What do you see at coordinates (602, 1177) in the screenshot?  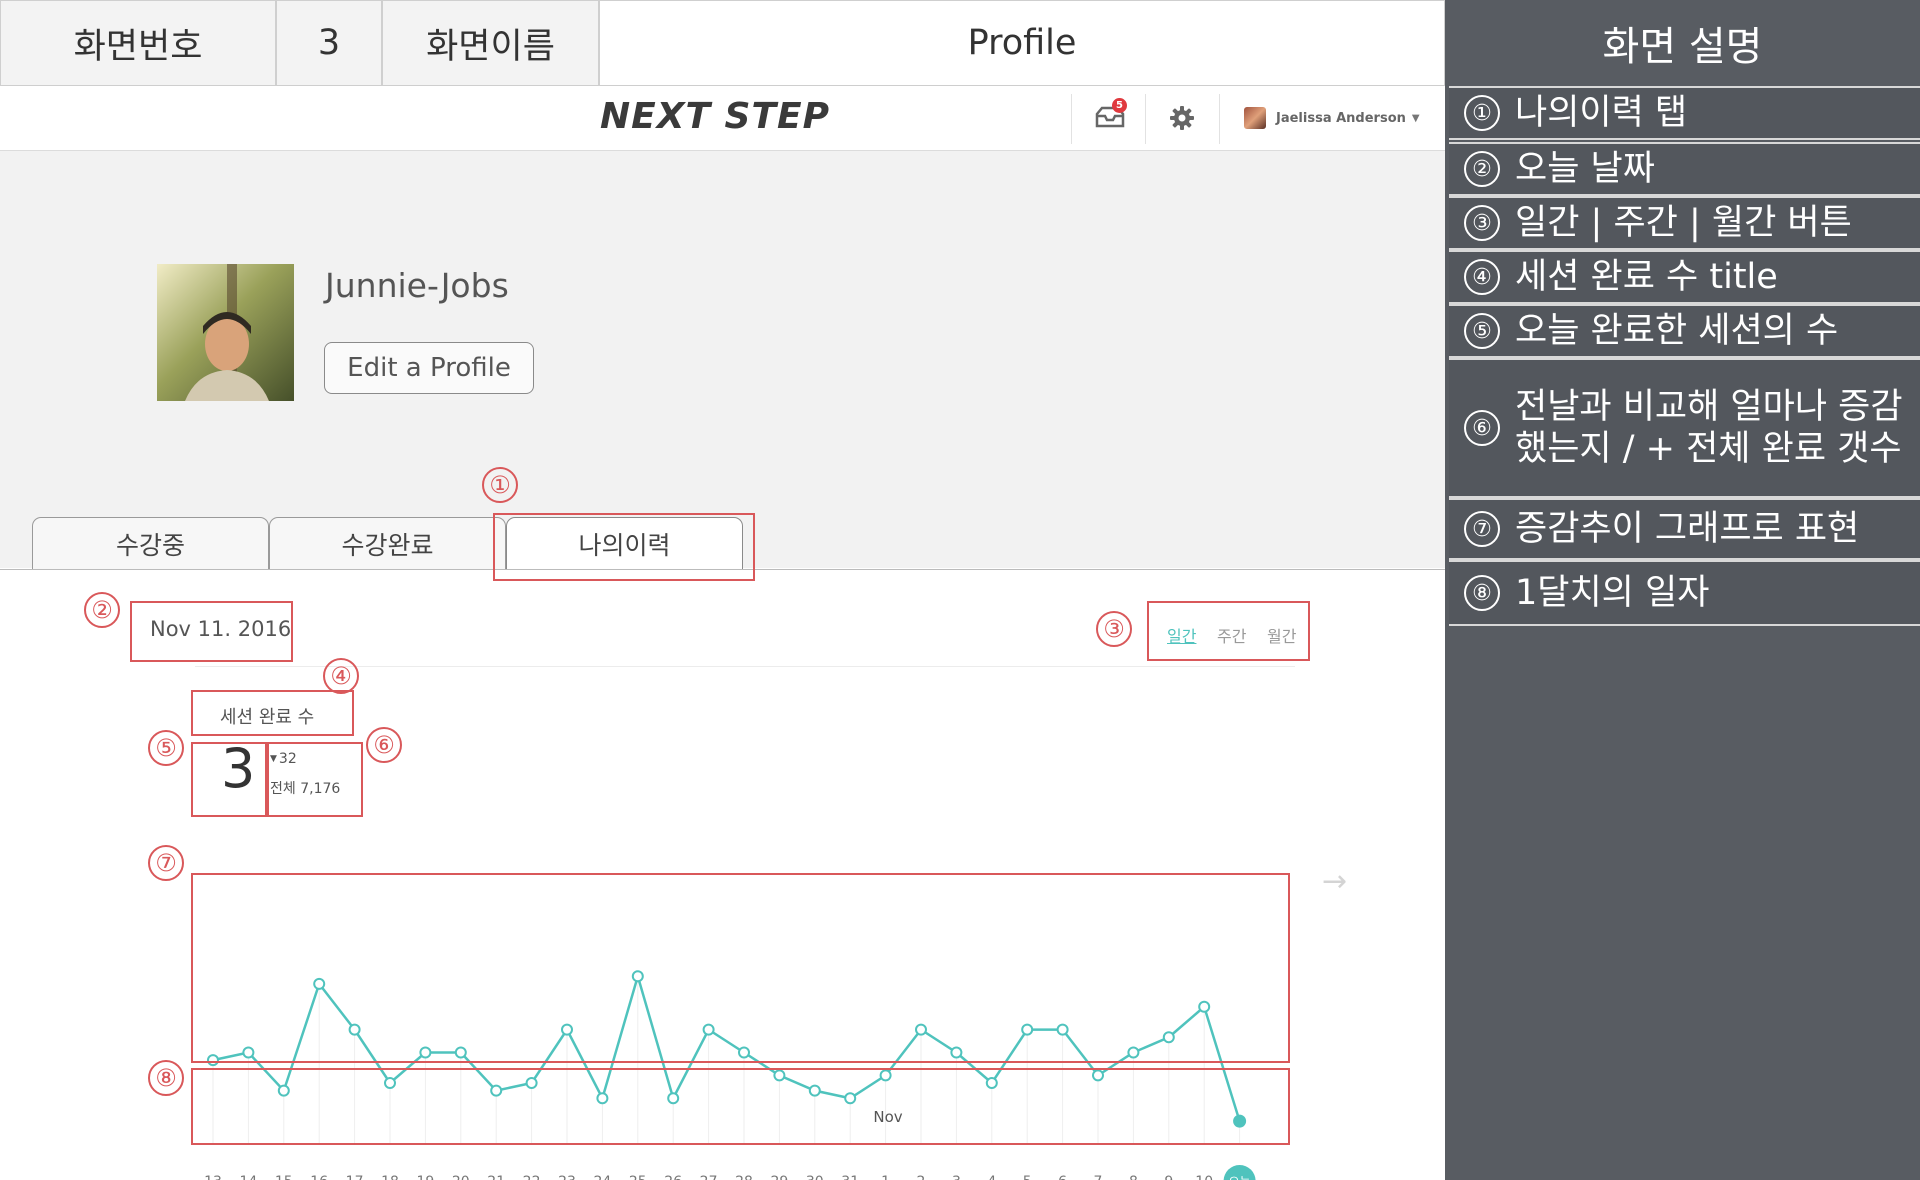 I see `x-tick-label: 24` at bounding box center [602, 1177].